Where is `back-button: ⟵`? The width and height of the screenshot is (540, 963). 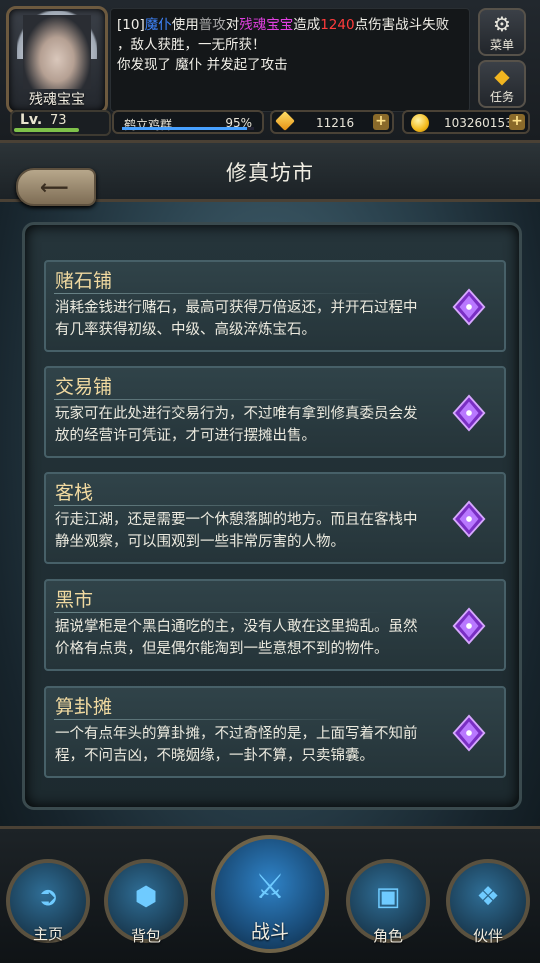
back-button: ⟵ is located at coordinates (56, 187).